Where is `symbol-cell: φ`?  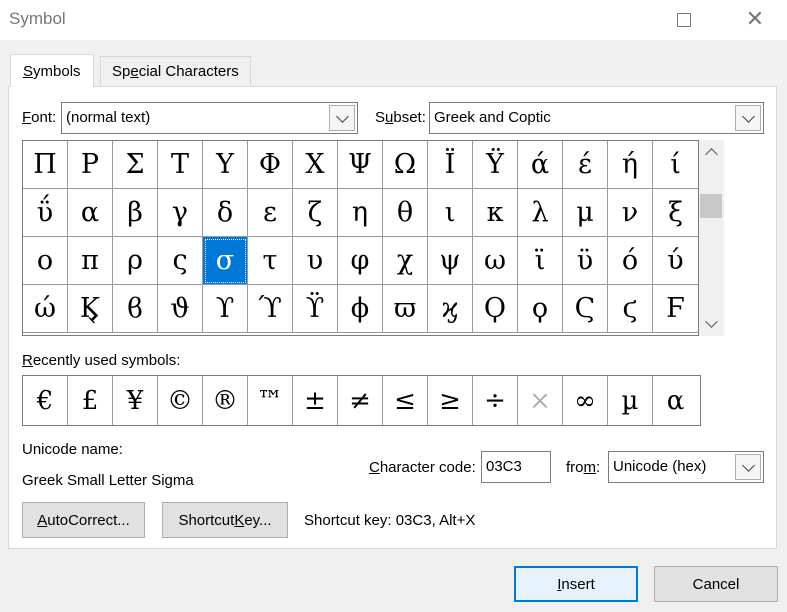
symbol-cell: φ is located at coordinates (360, 261).